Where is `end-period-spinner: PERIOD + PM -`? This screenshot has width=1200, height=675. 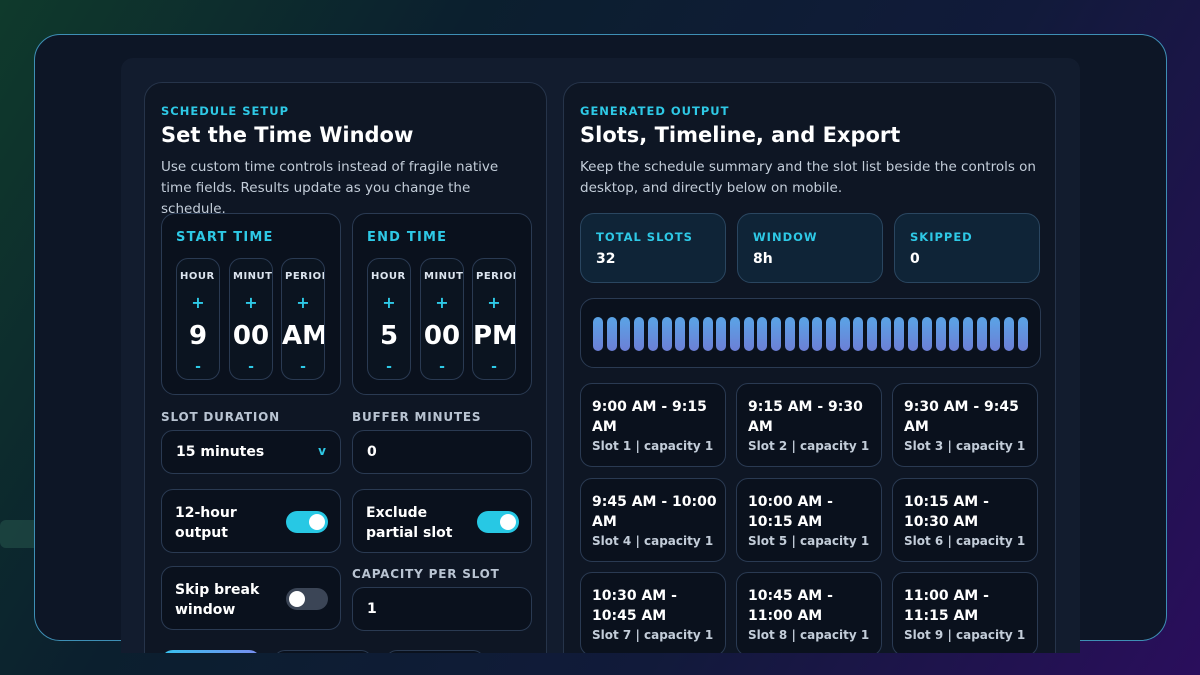
end-period-spinner: PERIOD + PM - is located at coordinates (494, 319).